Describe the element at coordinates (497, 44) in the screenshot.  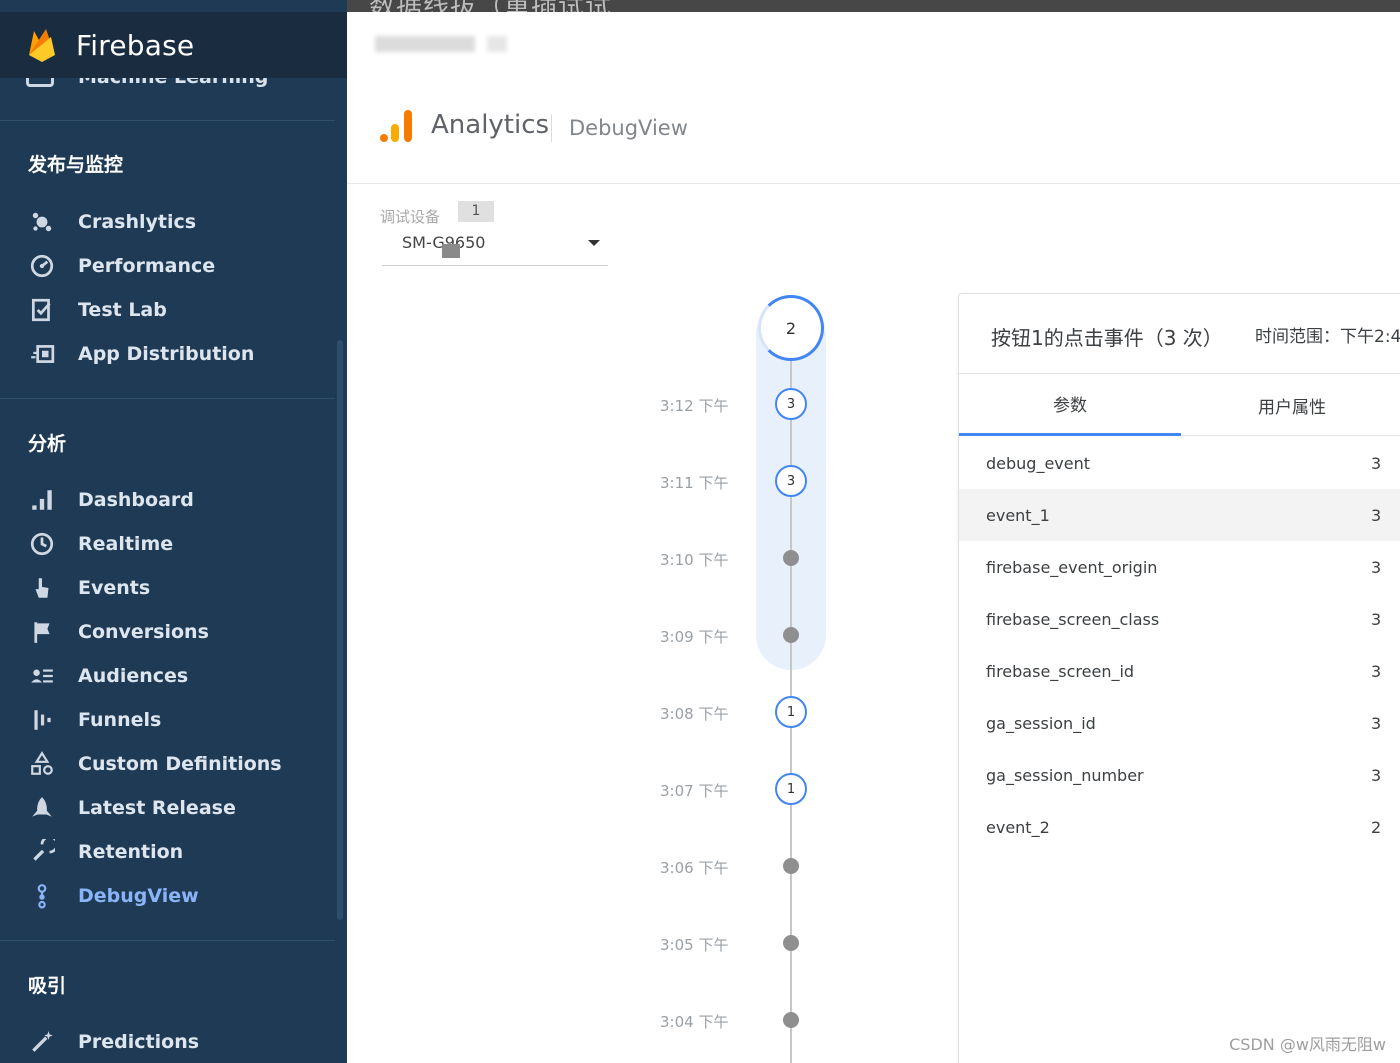
I see `breadcrumb` at that location.